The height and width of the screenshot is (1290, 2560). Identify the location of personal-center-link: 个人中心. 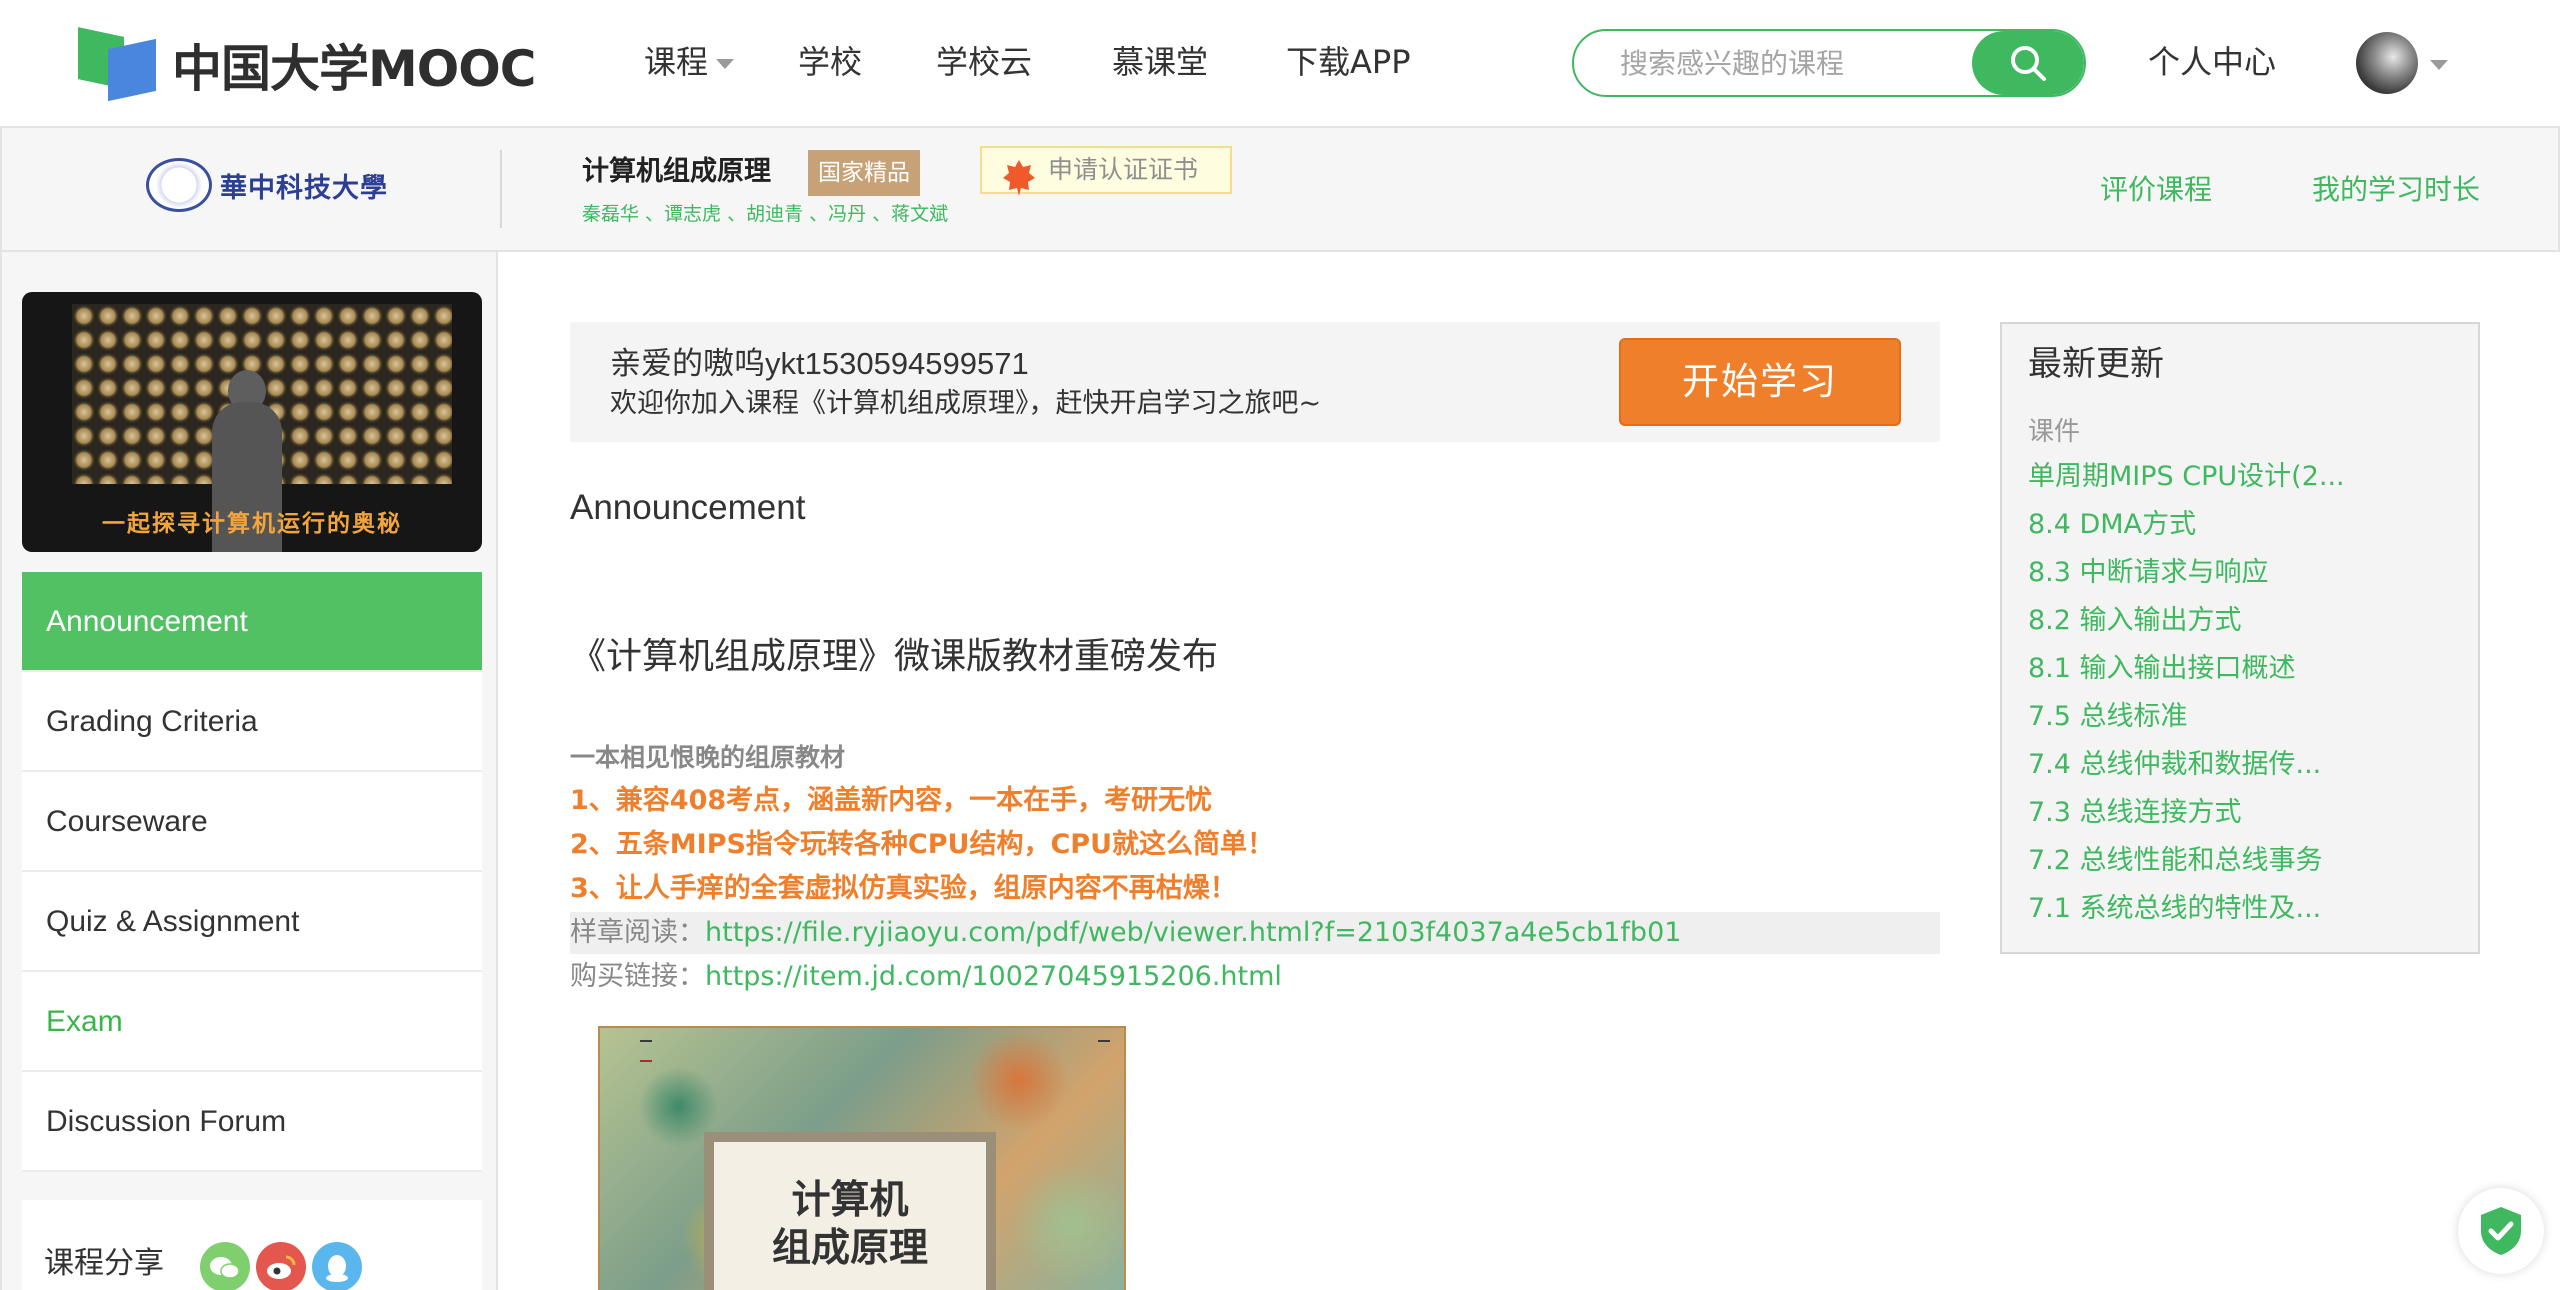
(2212, 62).